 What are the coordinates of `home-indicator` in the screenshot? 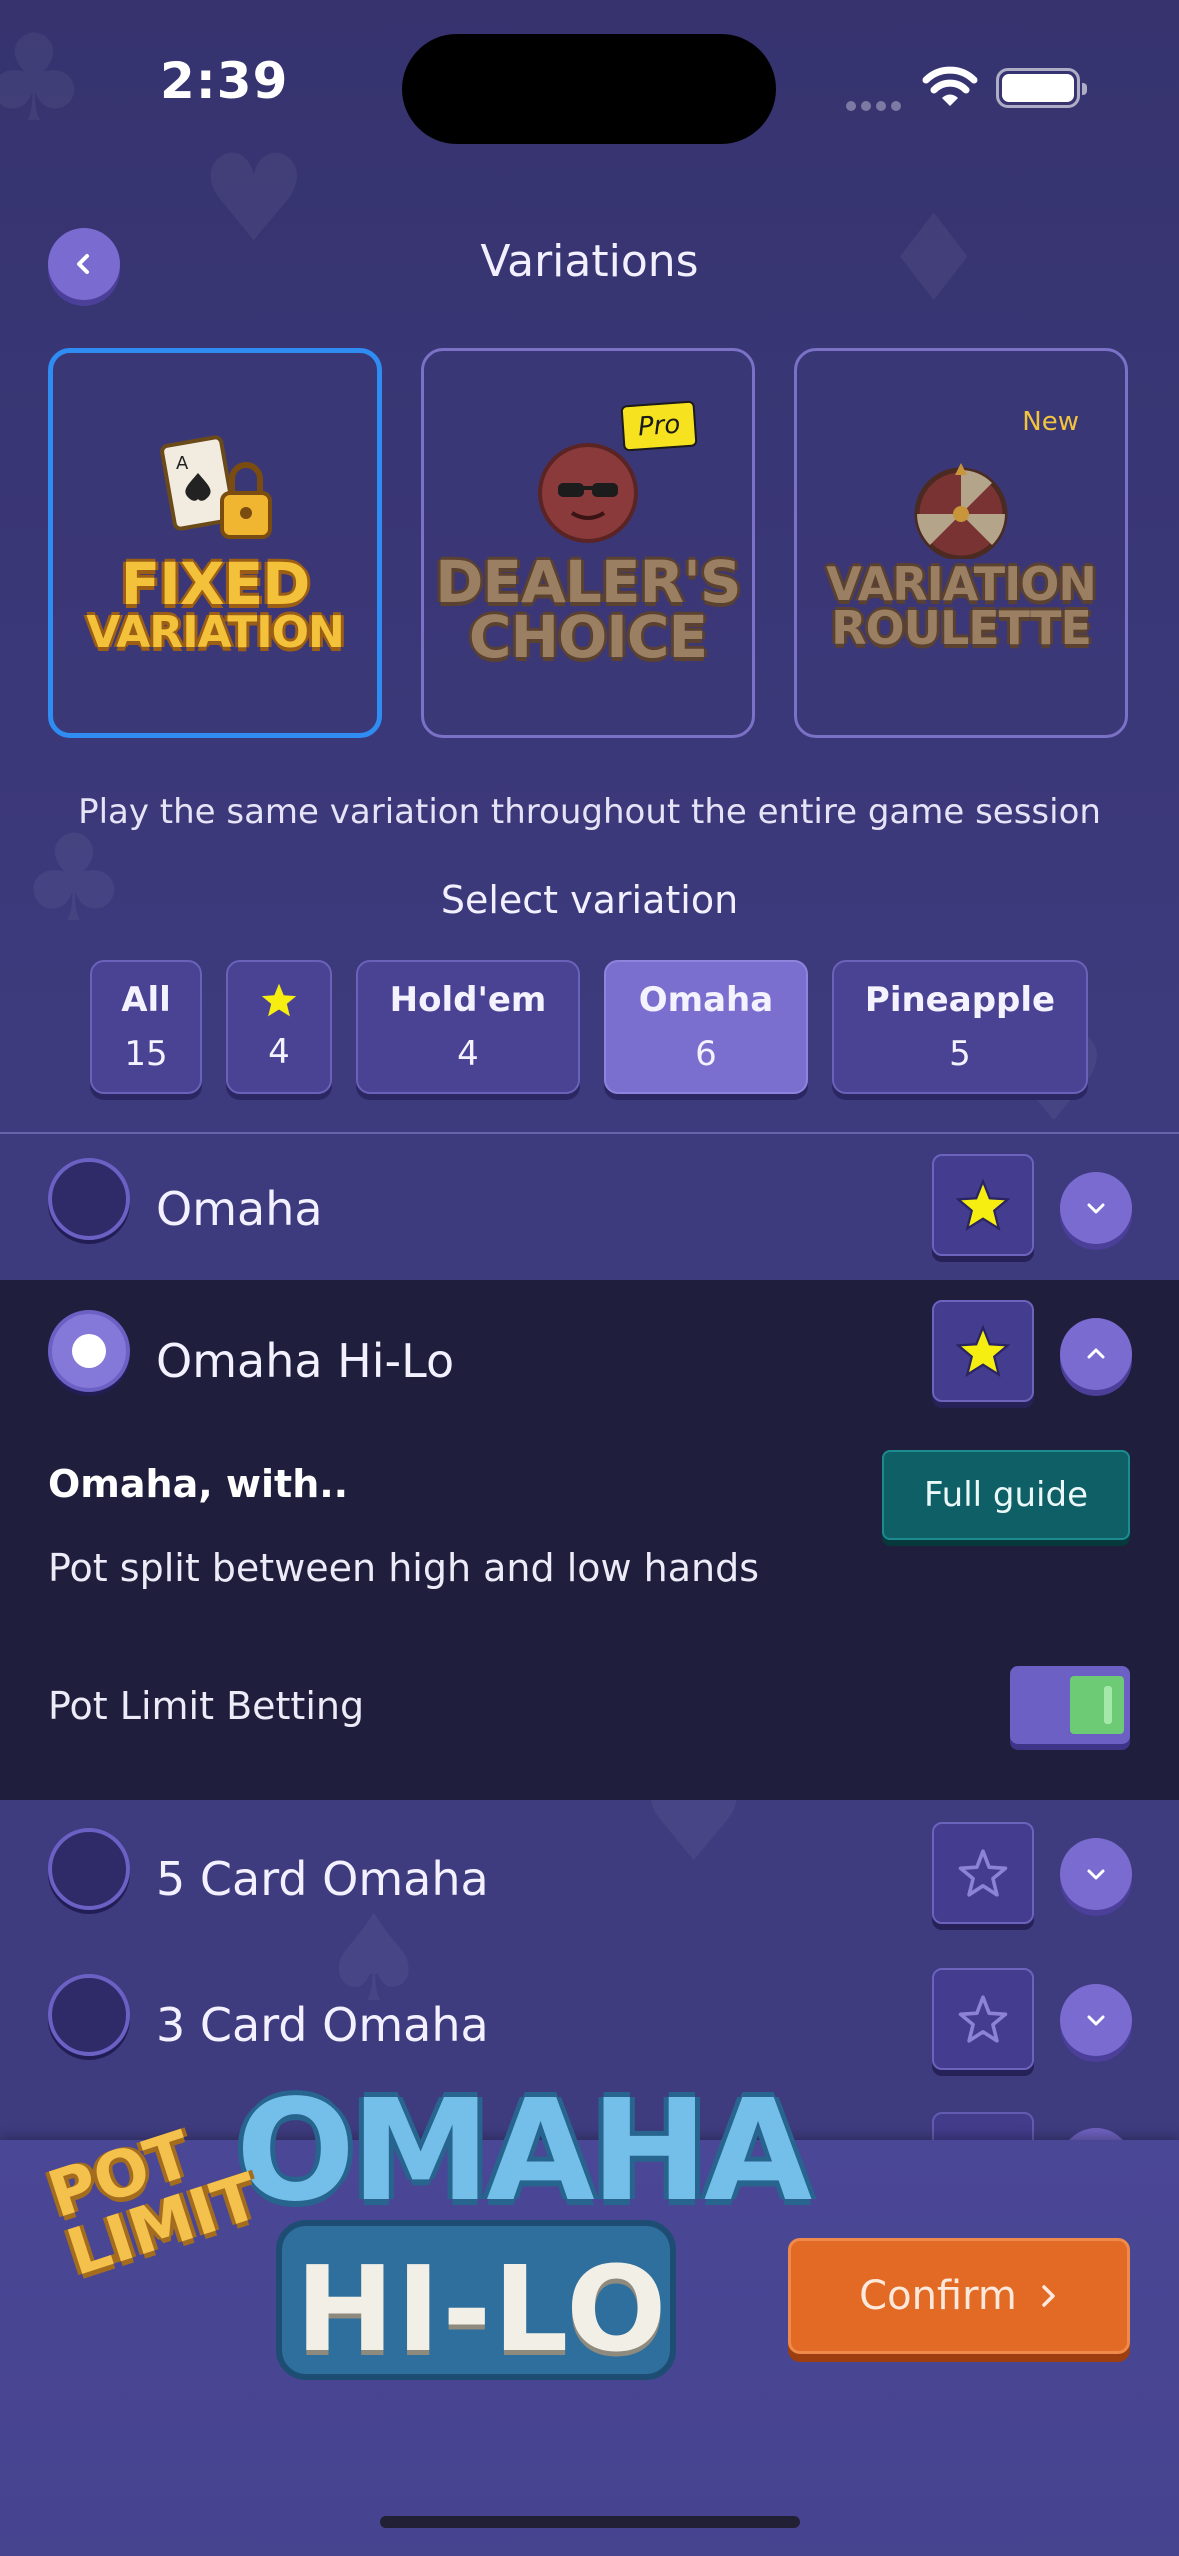 It's located at (590, 2522).